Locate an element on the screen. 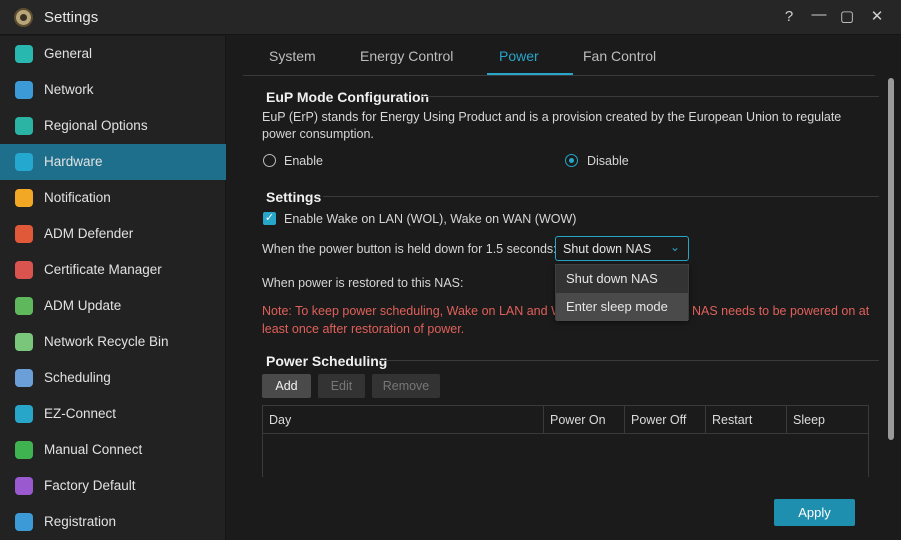 The width and height of the screenshot is (901, 540). help-icon: ? is located at coordinates (789, 17).